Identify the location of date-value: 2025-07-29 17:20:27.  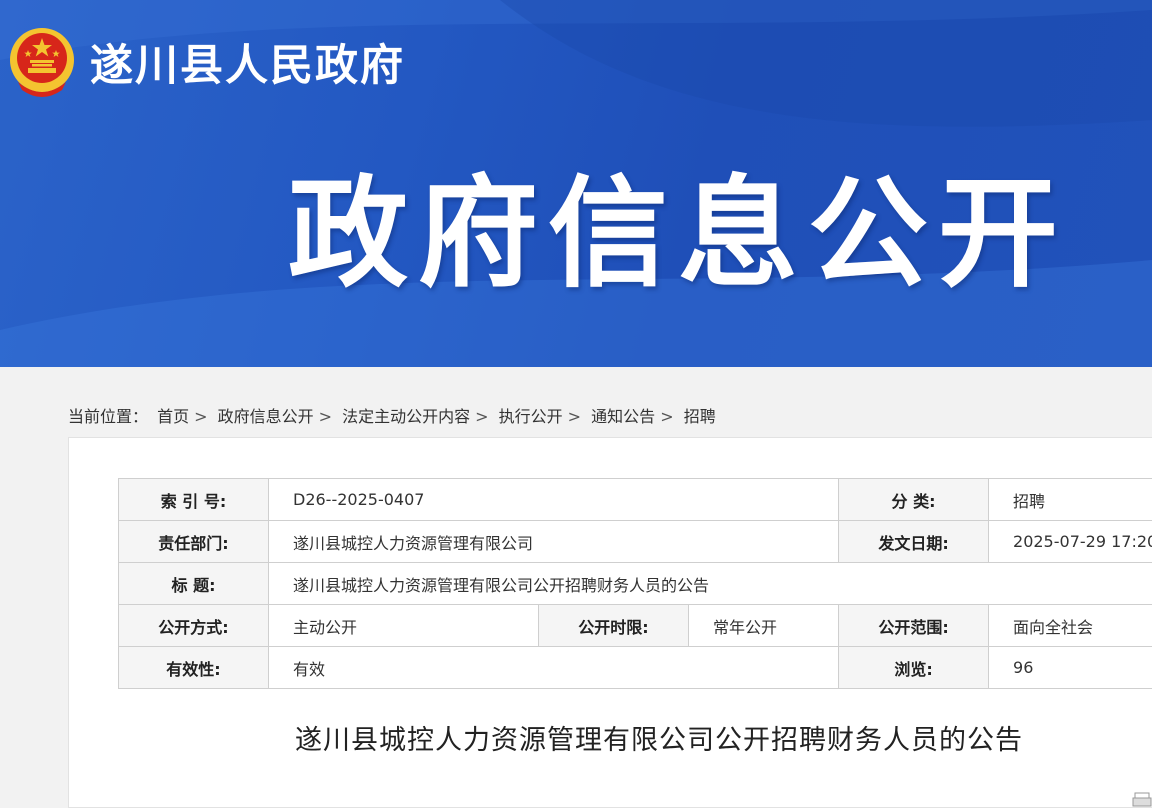
(1070, 541).